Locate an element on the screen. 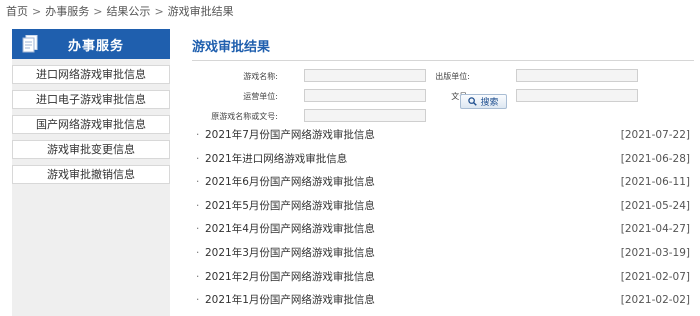 This screenshot has height=316, width=700. list-item: · 2021年1月份国产网络游戏审批信息 [2021-02-02] is located at coordinates (441, 301).